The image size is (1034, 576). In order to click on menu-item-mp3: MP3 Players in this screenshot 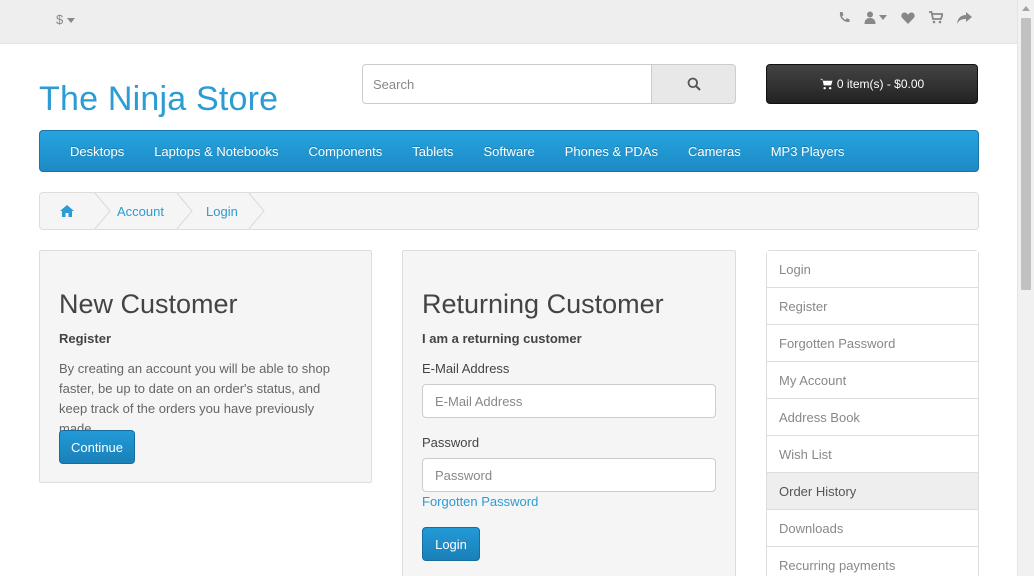, I will do `click(808, 151)`.